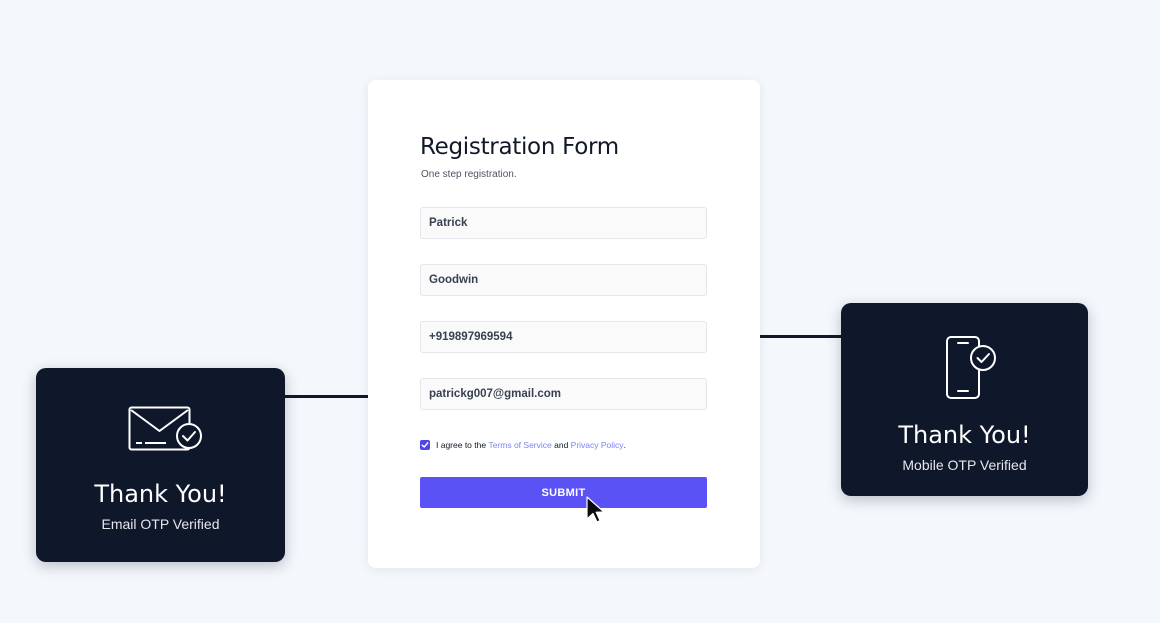  What do you see at coordinates (624, 445) in the screenshot?
I see `agree-text-suffix: .` at bounding box center [624, 445].